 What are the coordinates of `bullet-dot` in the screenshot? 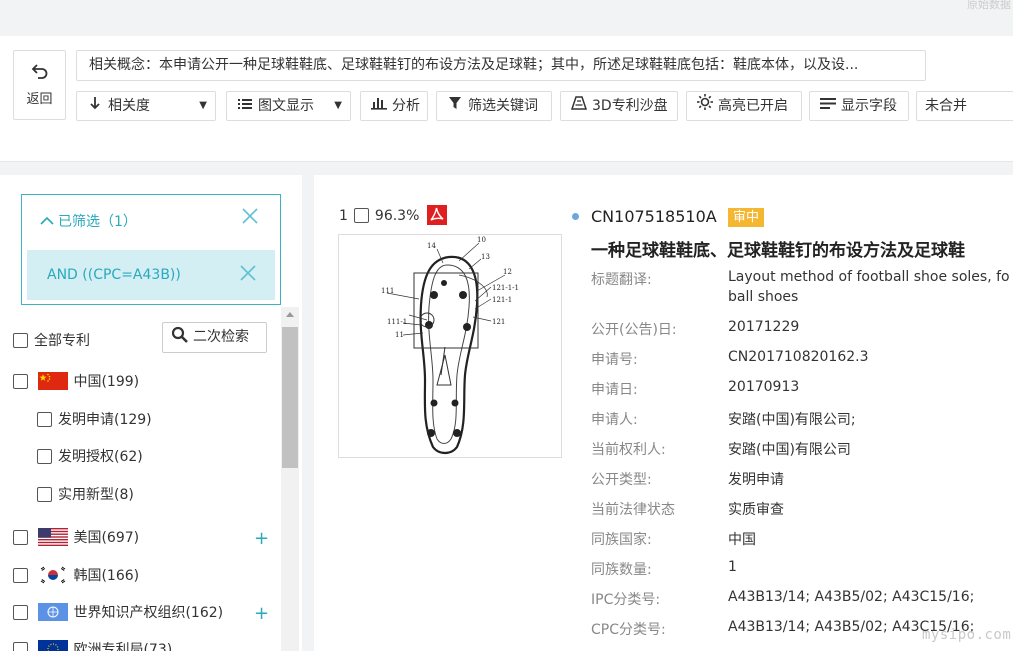 It's located at (575, 216).